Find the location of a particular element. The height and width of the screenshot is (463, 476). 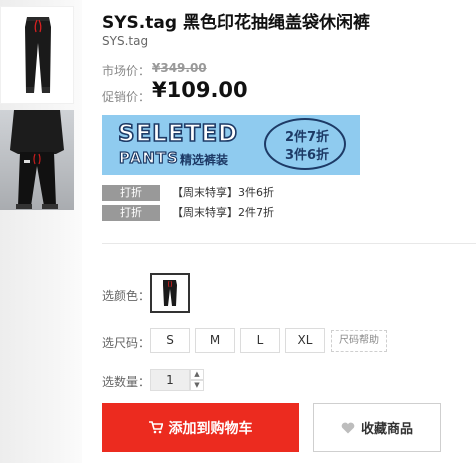

banner-subheadline: PANTS is located at coordinates (148, 157).